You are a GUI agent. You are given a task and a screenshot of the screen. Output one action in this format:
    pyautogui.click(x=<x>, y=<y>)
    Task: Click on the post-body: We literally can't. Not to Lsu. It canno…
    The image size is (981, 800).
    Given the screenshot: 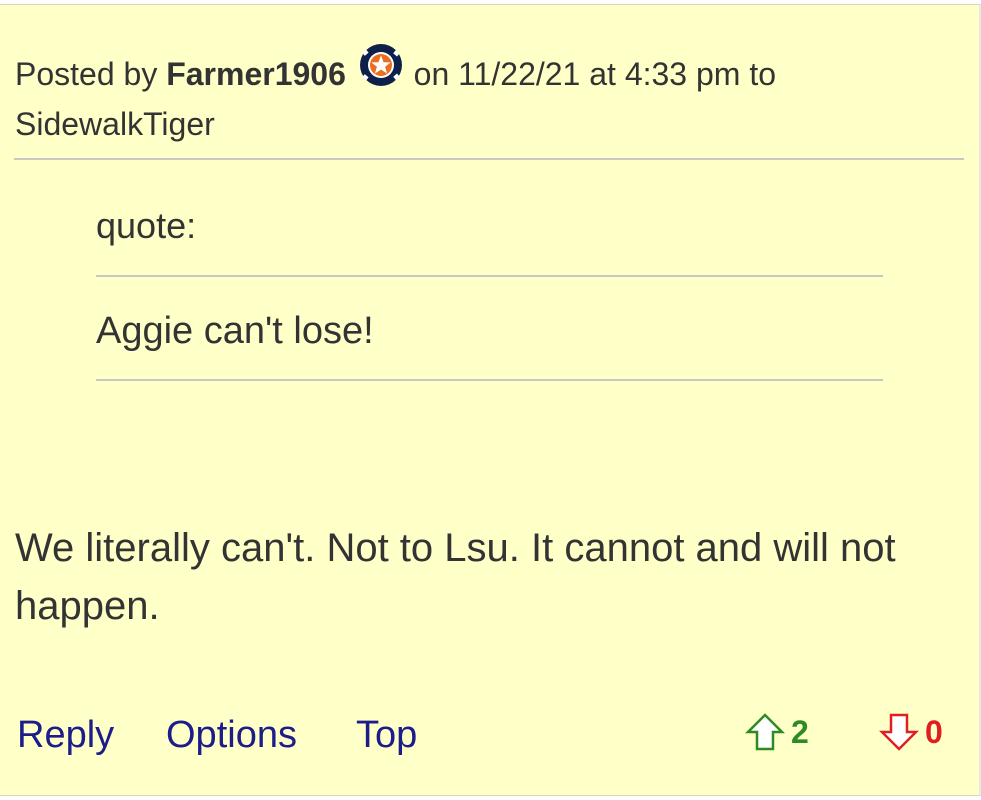 What is the action you would take?
    pyautogui.click(x=455, y=577)
    